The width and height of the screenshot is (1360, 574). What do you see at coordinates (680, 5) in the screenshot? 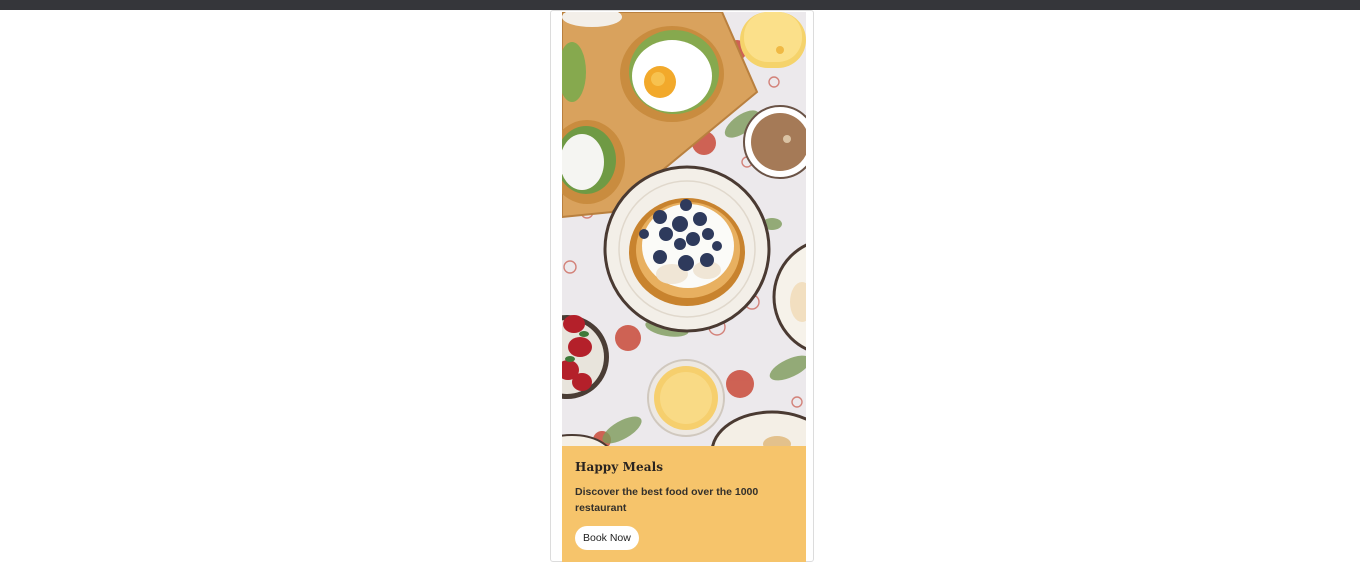
I see `browser-top-bar` at bounding box center [680, 5].